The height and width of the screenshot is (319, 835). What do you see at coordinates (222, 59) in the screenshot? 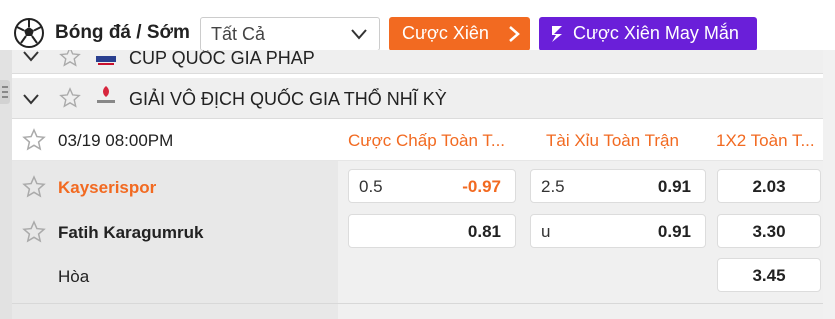
I see `league-name: CÚP QUỐC GIA PHÁP` at bounding box center [222, 59].